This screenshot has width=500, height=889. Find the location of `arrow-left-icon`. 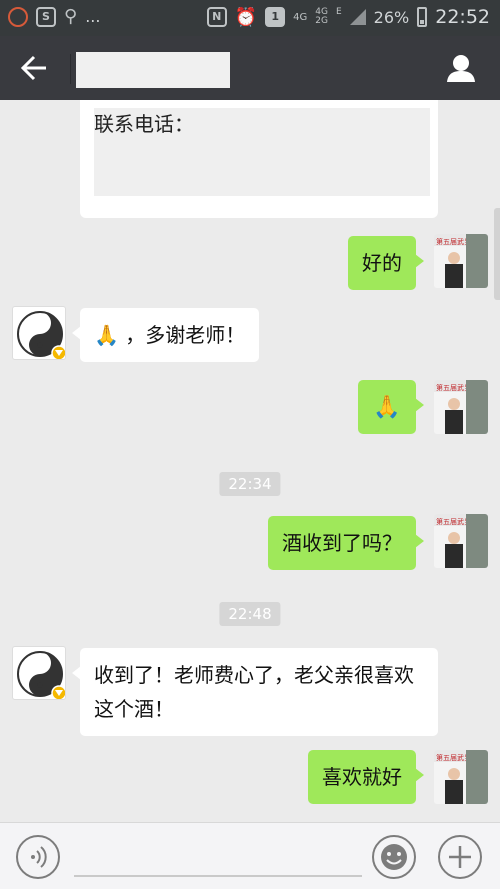

arrow-left-icon is located at coordinates (33, 68).